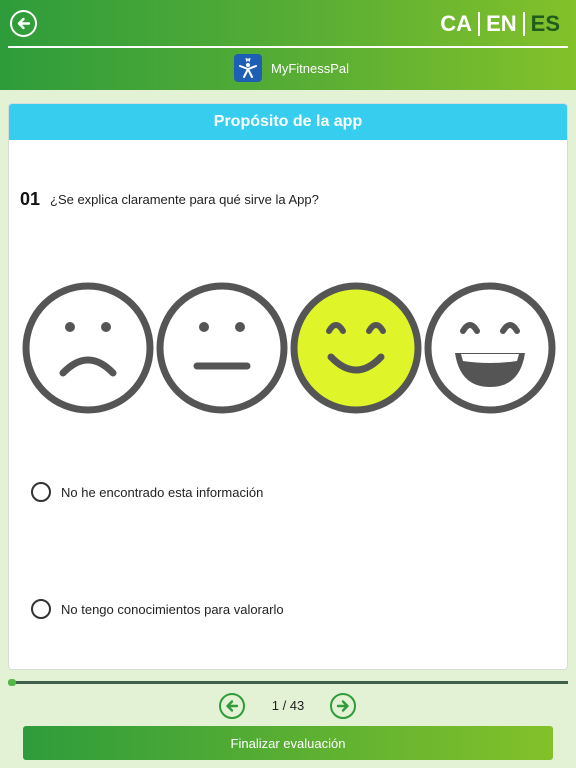  What do you see at coordinates (310, 68) in the screenshot?
I see `app-name: MyFitnessPal` at bounding box center [310, 68].